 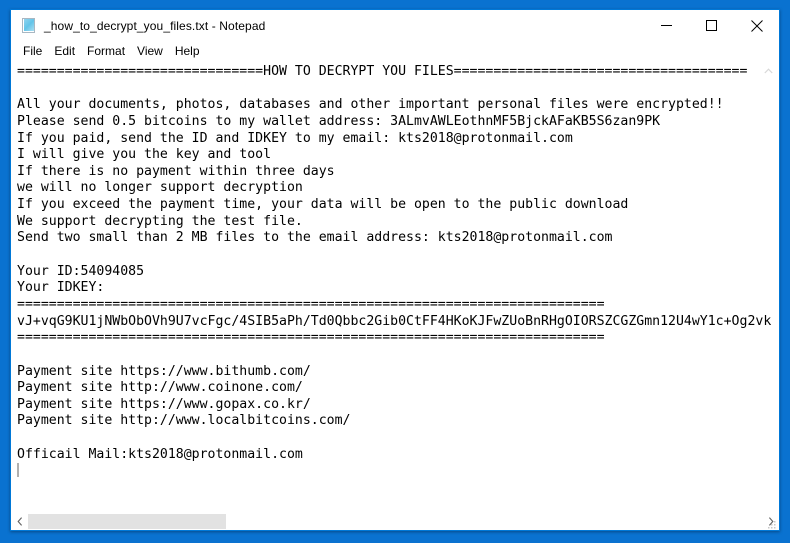 What do you see at coordinates (395, 51) in the screenshot?
I see `menu-bar: File Edit Format View Help` at bounding box center [395, 51].